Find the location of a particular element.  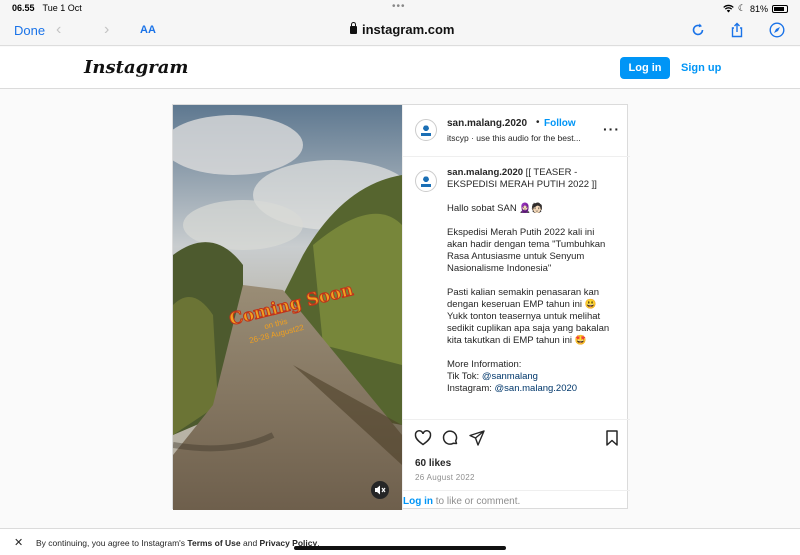

follow-button: Follow is located at coordinates (560, 123).